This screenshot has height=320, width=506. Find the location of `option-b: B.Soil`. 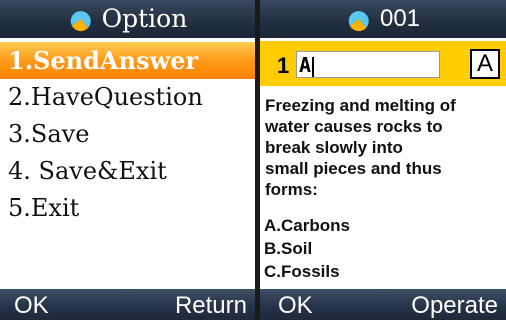

option-b: B.Soil is located at coordinates (288, 248).